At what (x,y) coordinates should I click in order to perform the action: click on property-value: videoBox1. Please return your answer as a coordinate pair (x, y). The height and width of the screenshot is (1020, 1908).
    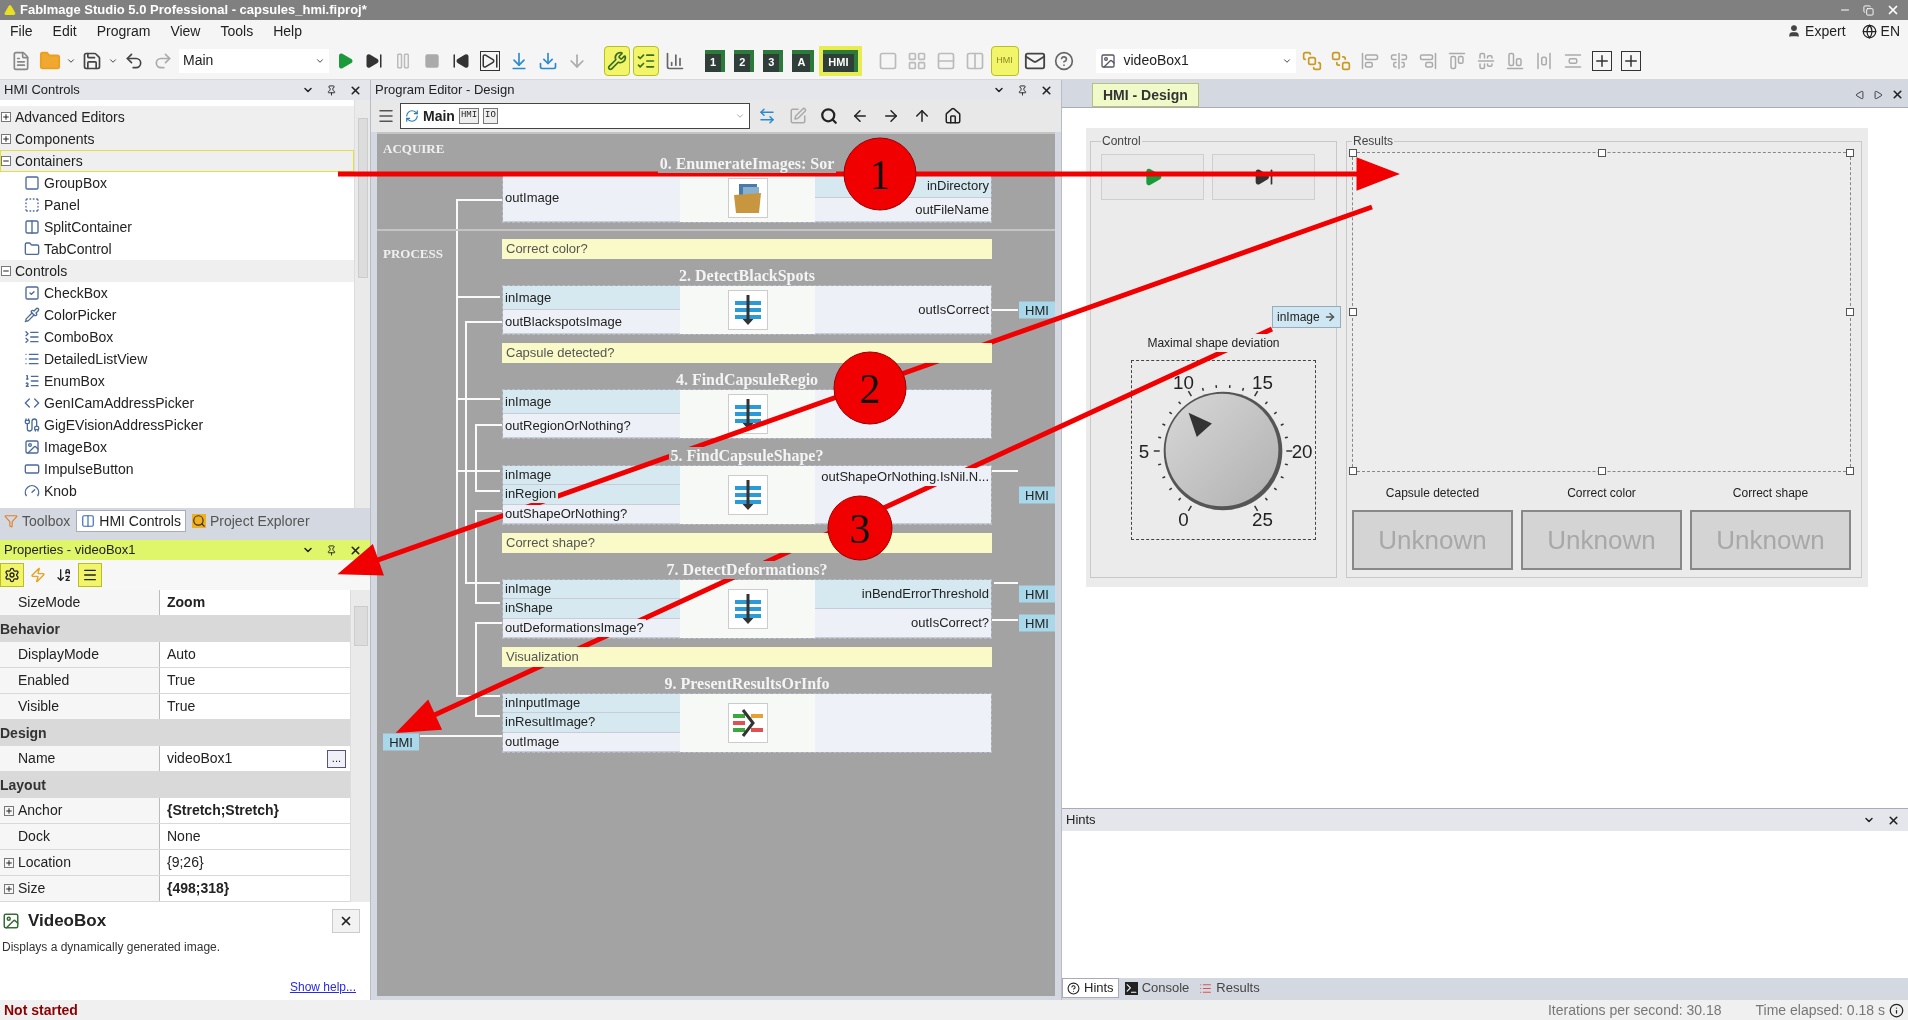
    Looking at the image, I should click on (200, 758).